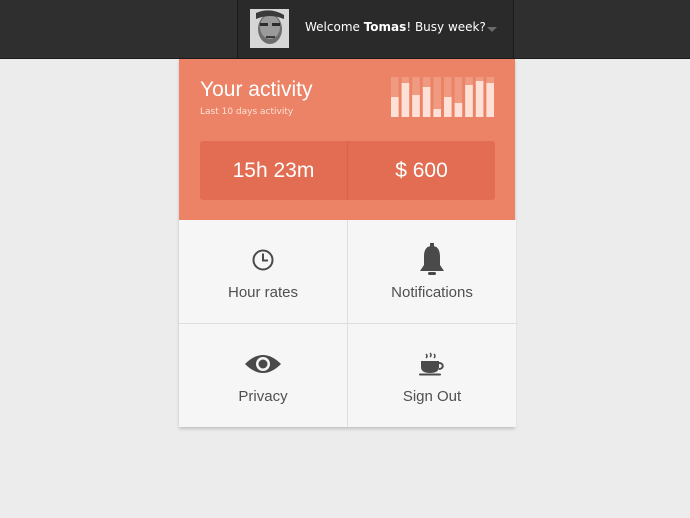 The height and width of the screenshot is (518, 690). I want to click on activity-sparkline-chart, so click(442, 97).